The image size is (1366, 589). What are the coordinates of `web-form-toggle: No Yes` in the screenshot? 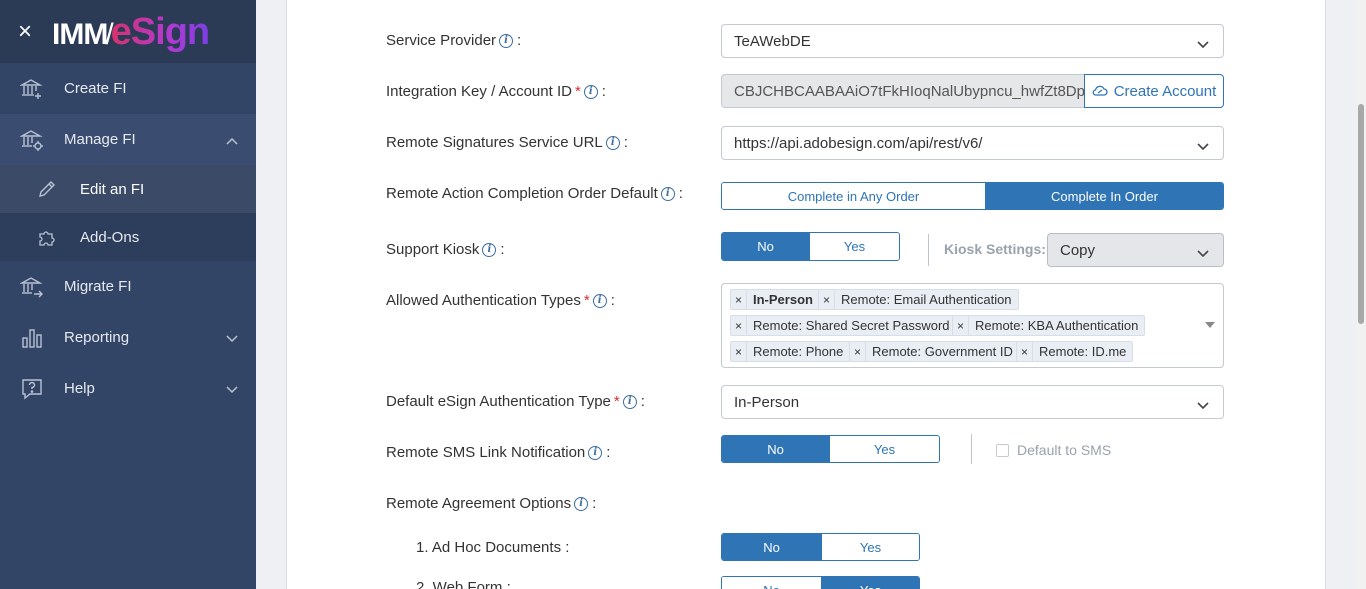 It's located at (820, 582).